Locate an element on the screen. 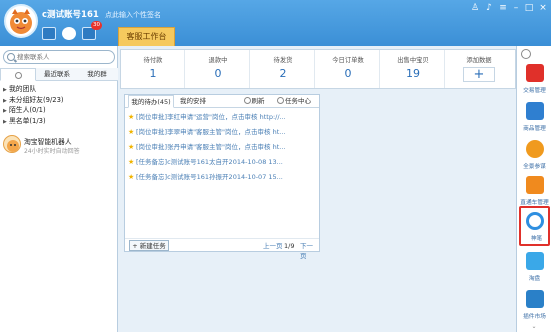  shenbi-icon is located at coordinates (535, 221).